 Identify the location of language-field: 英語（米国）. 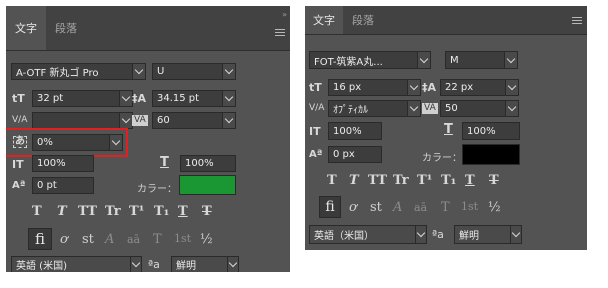
(364, 234).